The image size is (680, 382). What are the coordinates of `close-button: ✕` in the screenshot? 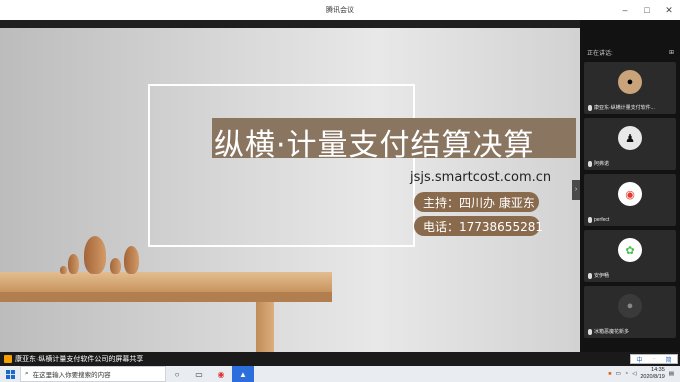 It's located at (669, 10).